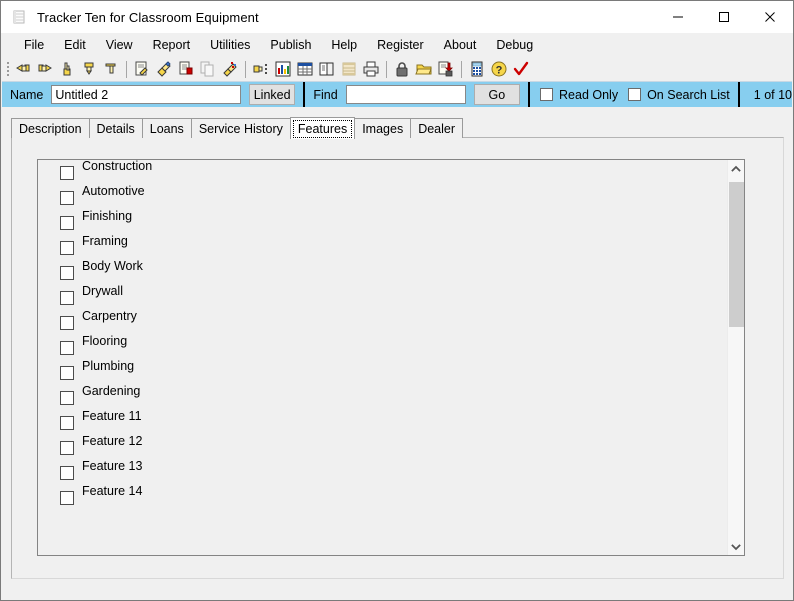 This screenshot has height=601, width=794. I want to click on features-scrollbar, so click(735, 357).